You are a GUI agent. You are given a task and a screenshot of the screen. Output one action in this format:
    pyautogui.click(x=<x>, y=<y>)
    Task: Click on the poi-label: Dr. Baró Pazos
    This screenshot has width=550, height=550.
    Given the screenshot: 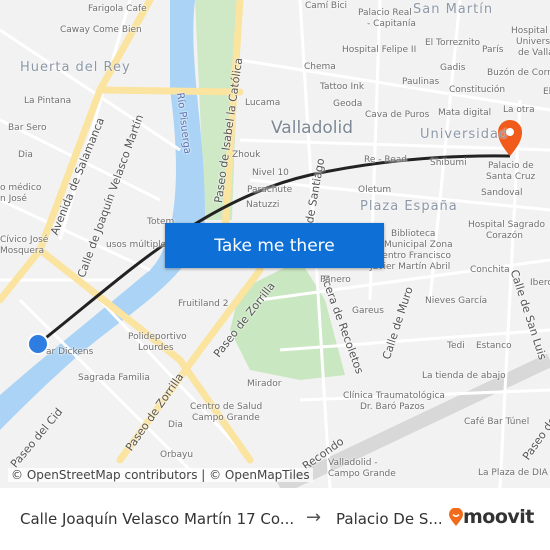 What is the action you would take?
    pyautogui.click(x=392, y=407)
    